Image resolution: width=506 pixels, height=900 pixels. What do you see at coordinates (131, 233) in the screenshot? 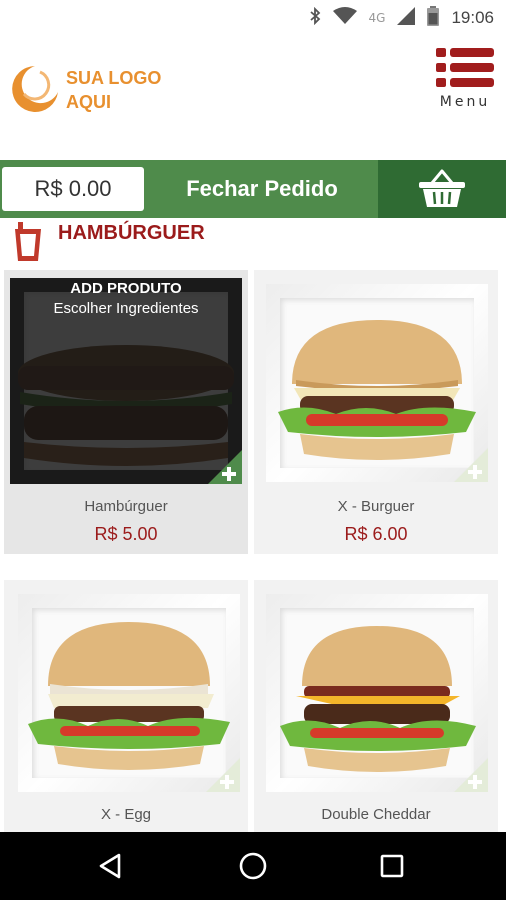
I see `category-title: HAMBÚRGUER` at bounding box center [131, 233].